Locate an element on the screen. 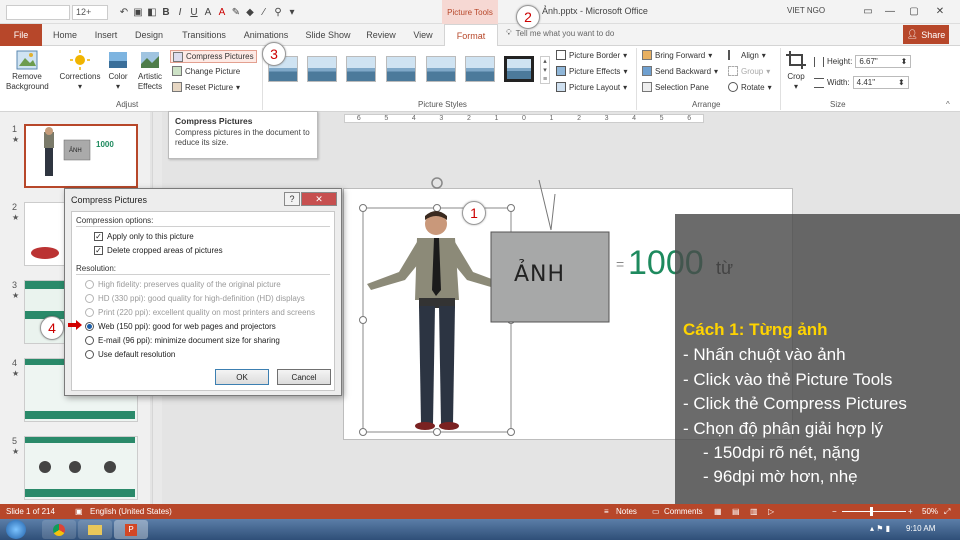 This screenshot has width=960, height=540. language-status: English (United States) is located at coordinates (131, 511).